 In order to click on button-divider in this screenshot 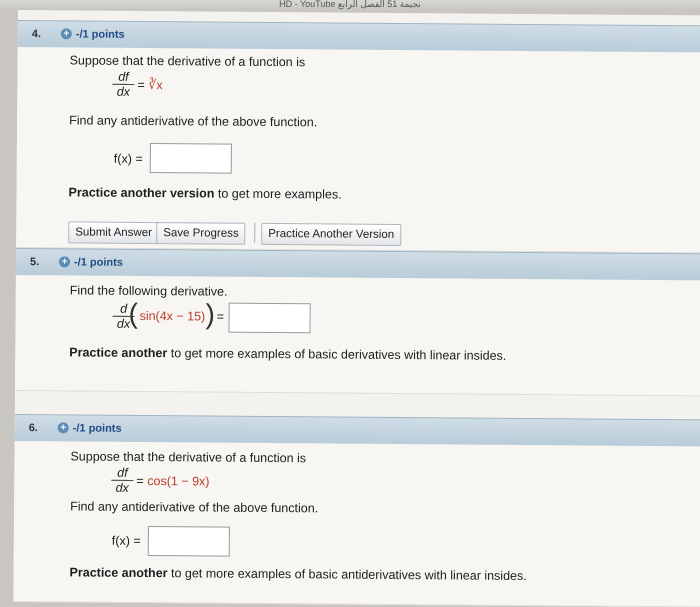, I will do `click(255, 232)`.